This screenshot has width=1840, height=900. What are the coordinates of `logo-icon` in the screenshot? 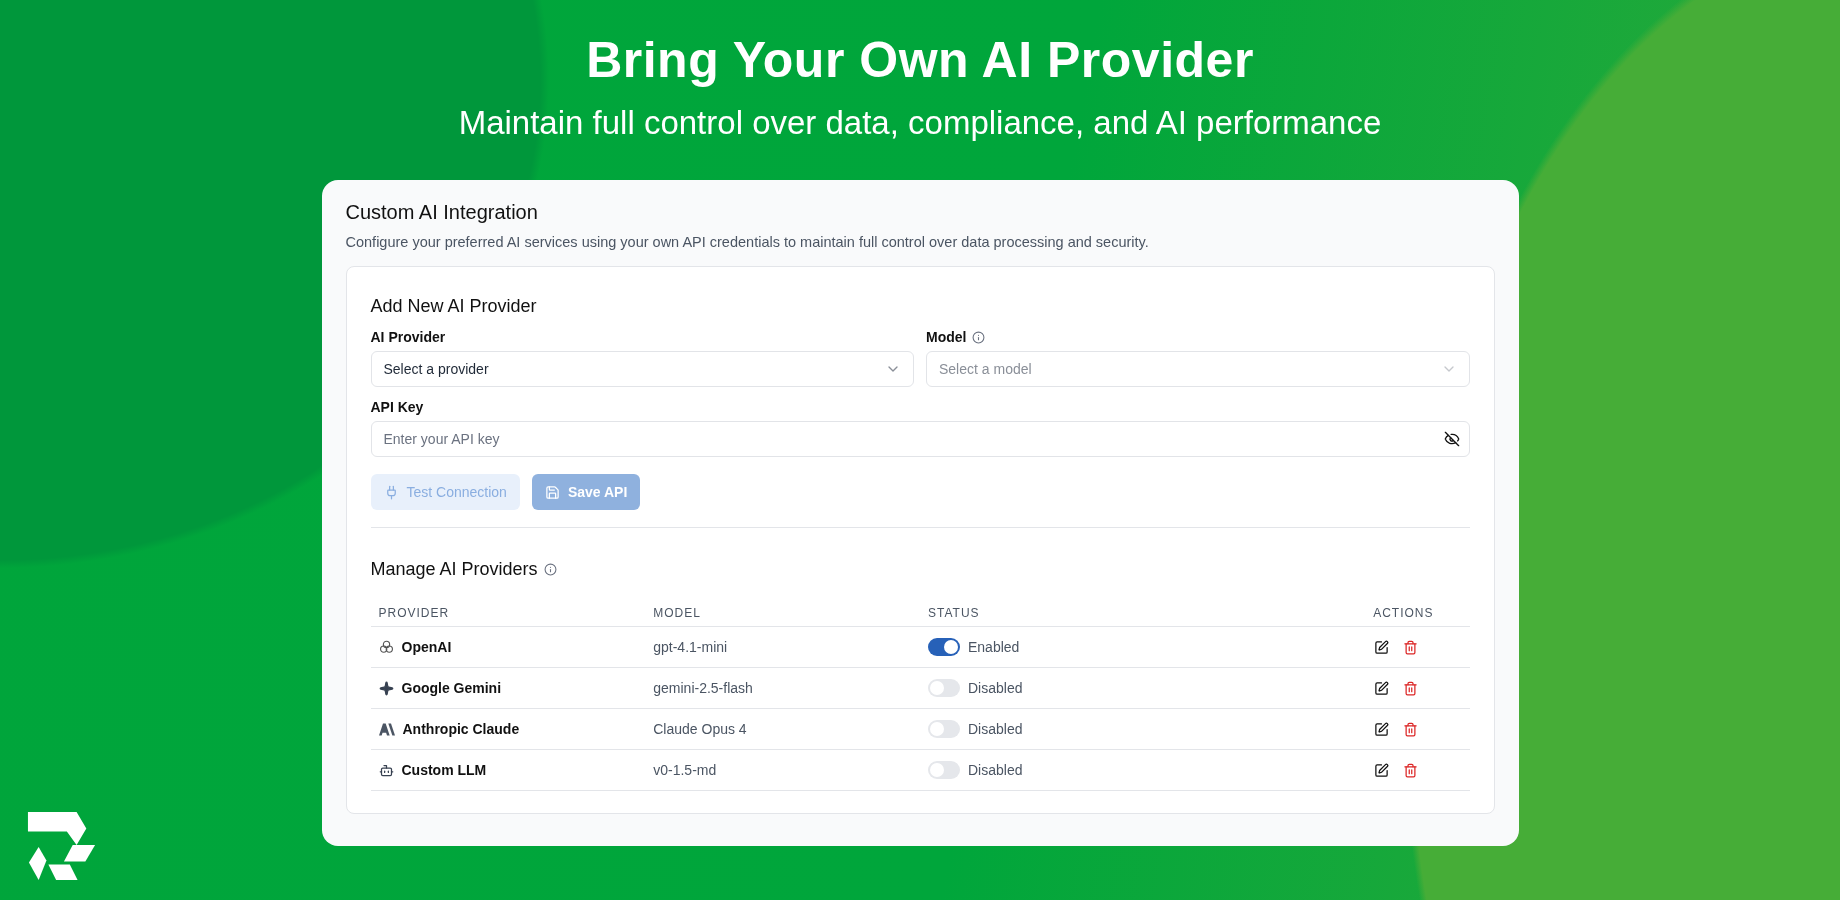 It's located at (62, 846).